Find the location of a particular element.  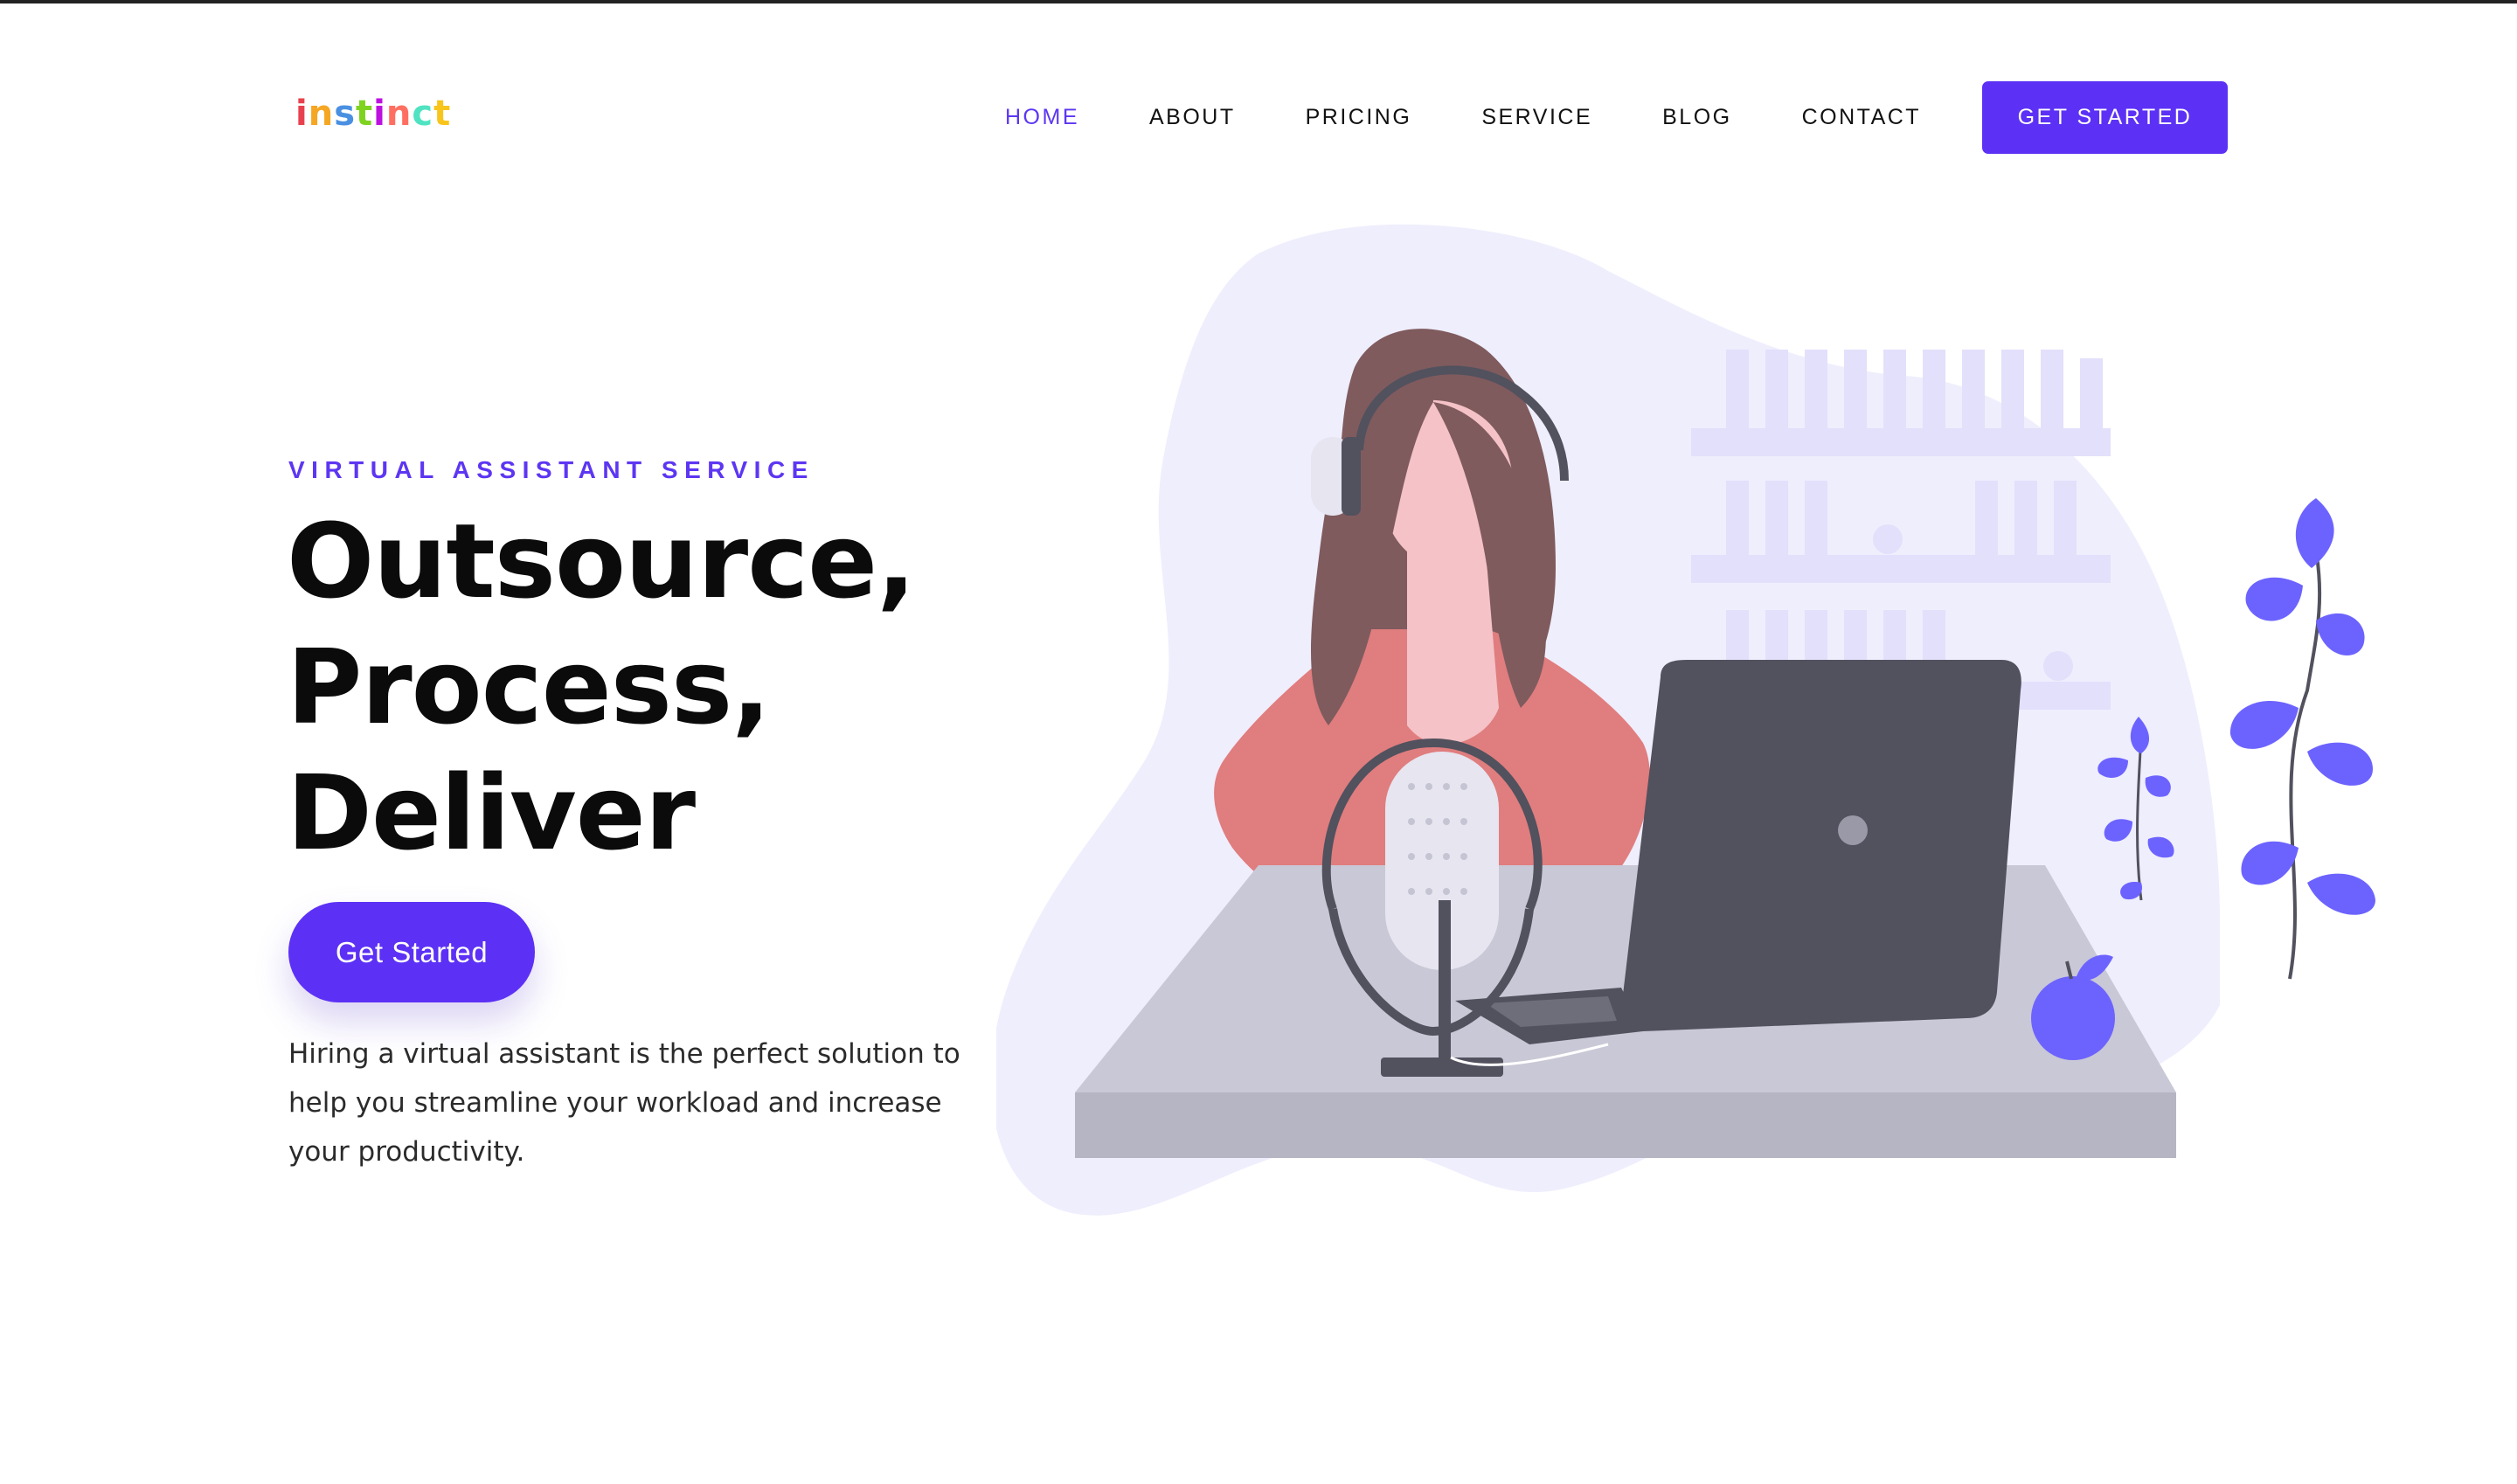

logo-letter: s is located at coordinates (345, 114).